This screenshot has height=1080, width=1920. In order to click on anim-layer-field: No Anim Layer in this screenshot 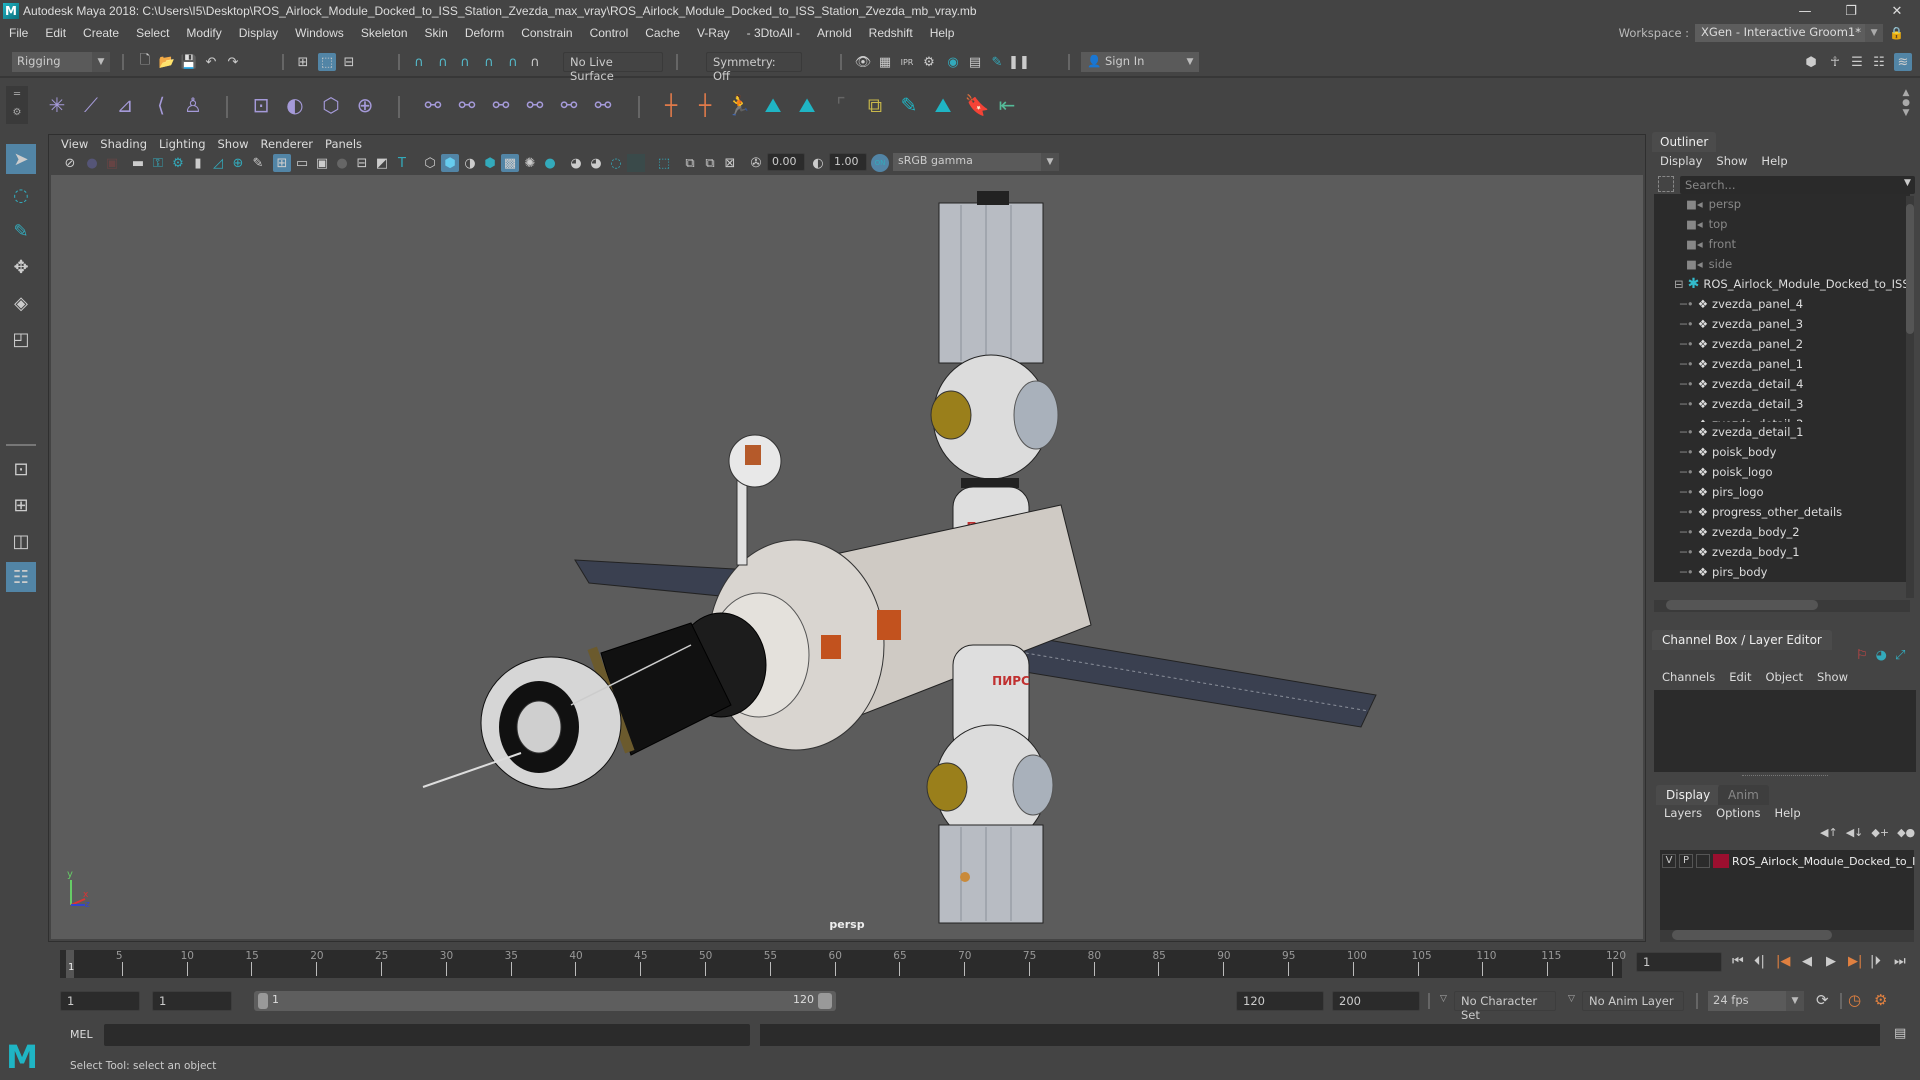, I will do `click(1633, 1001)`.